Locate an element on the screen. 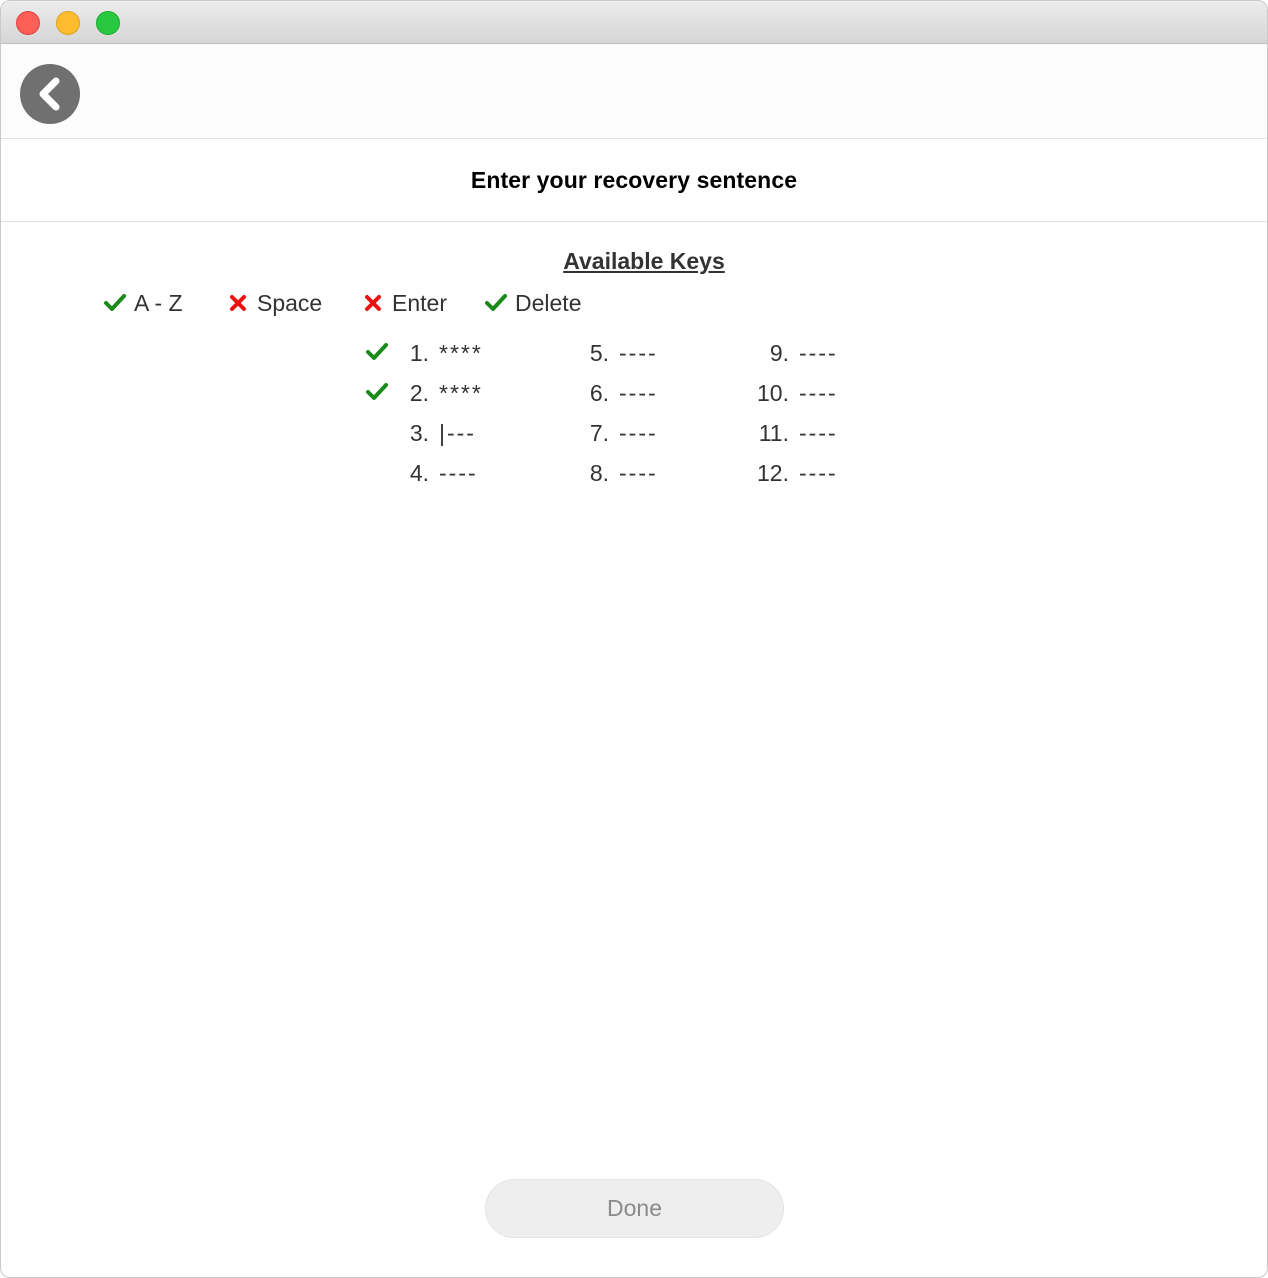  key-item-delete: Delete is located at coordinates (533, 303).